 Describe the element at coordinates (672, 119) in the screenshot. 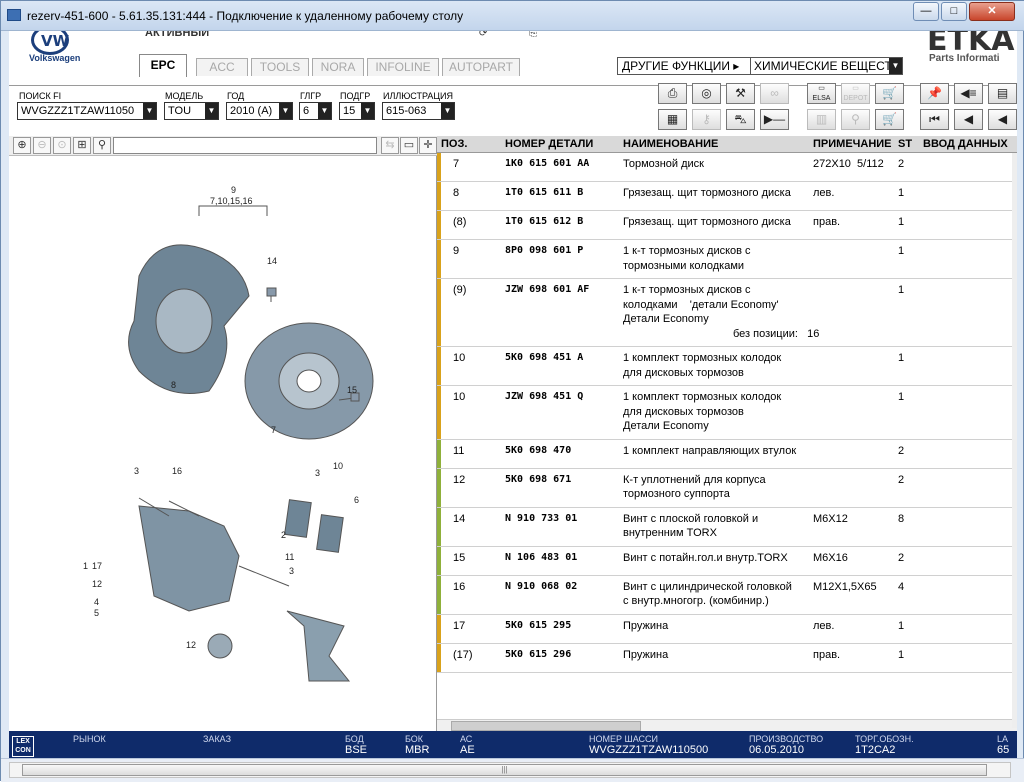

I see `table-button: ▦` at that location.